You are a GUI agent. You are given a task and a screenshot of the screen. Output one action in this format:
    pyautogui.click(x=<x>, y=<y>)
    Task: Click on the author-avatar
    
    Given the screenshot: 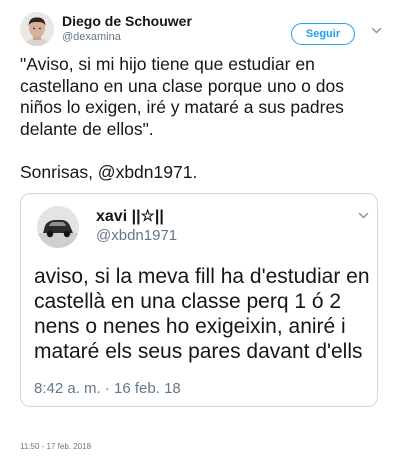 What is the action you would take?
    pyautogui.click(x=37, y=29)
    